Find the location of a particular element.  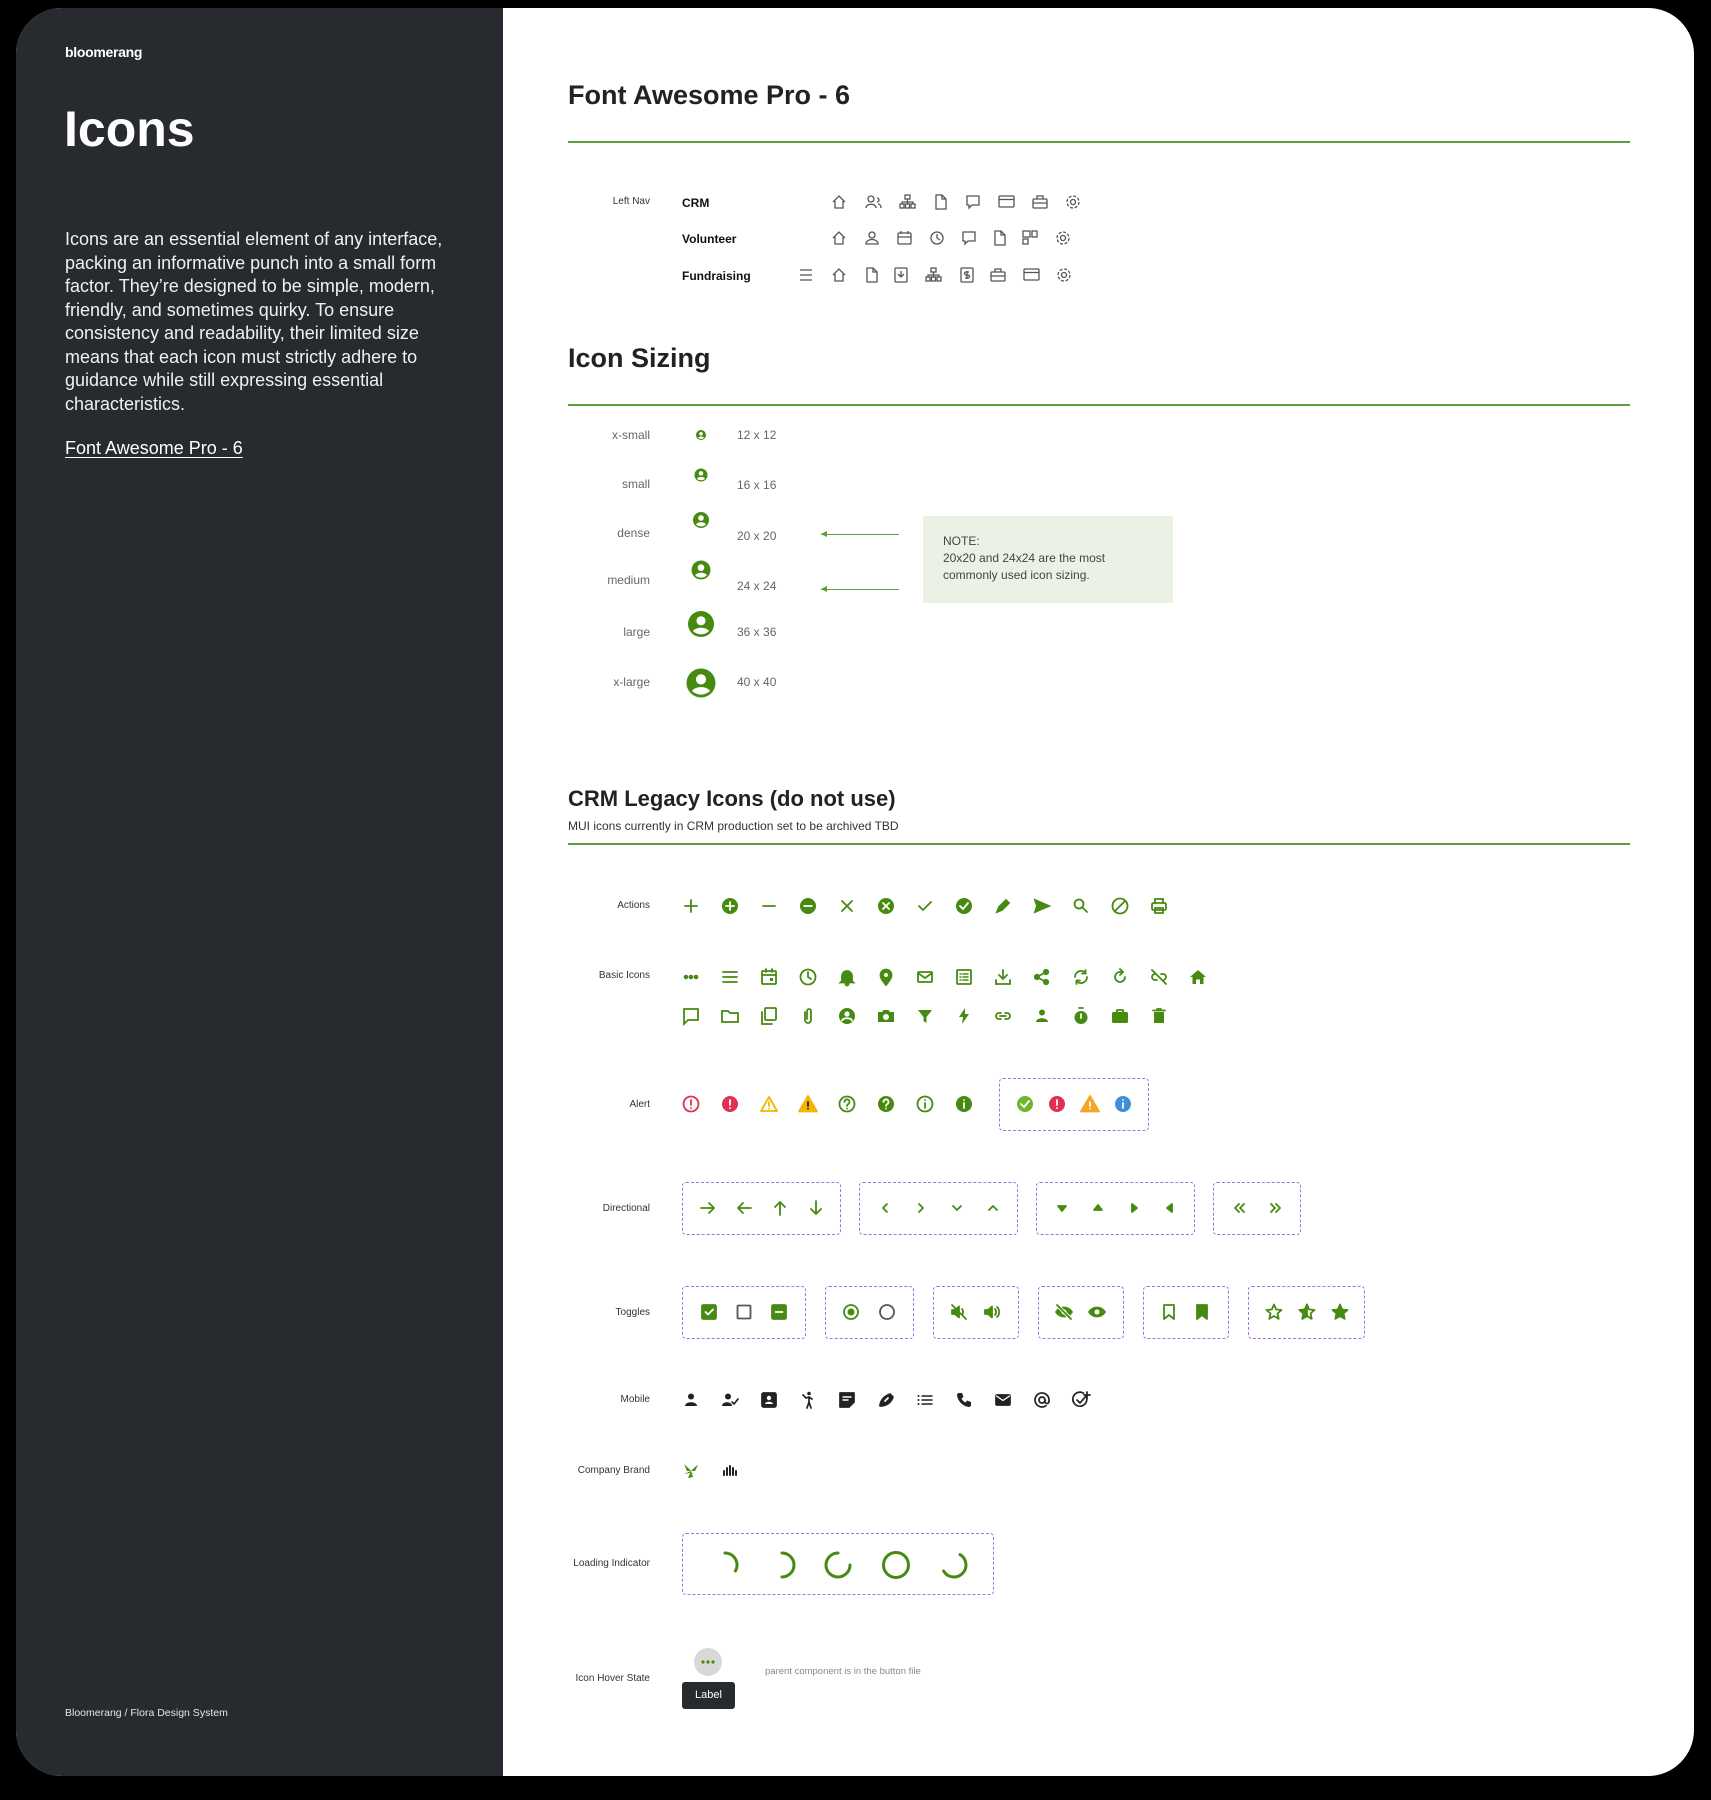

timer-icon is located at coordinates (1081, 1015).